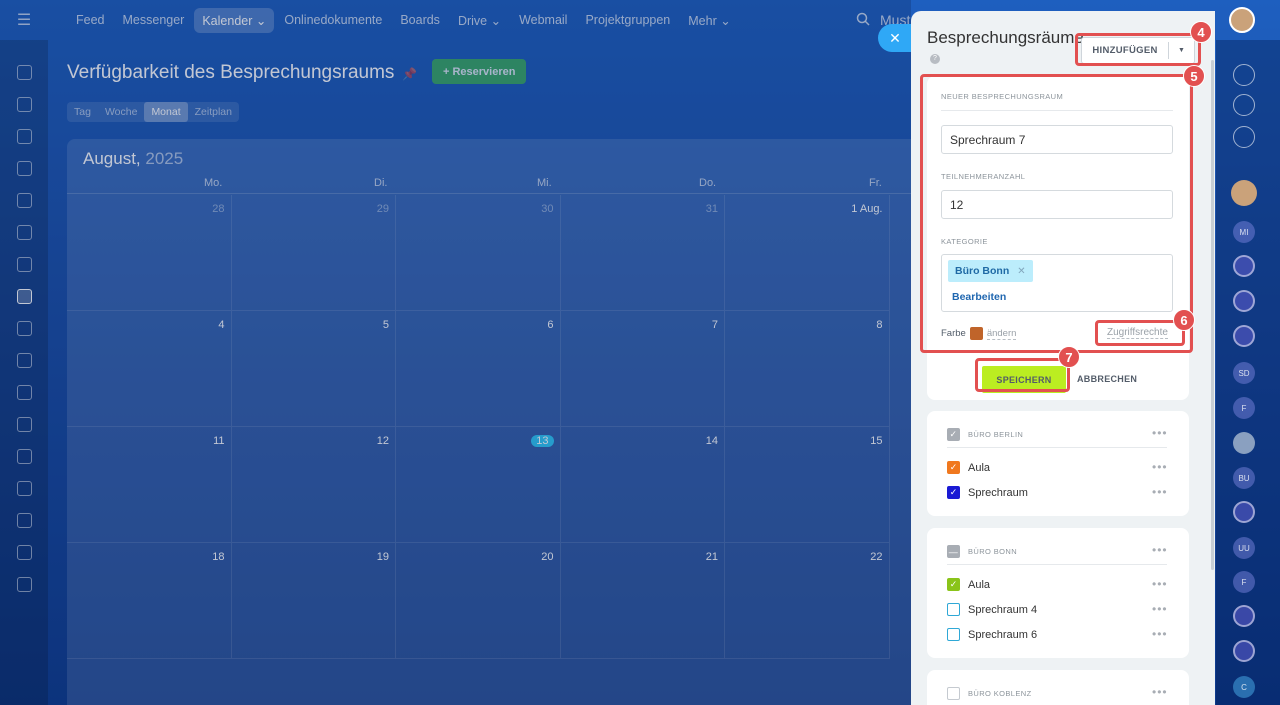  Describe the element at coordinates (1244, 478) in the screenshot. I see `contact-avatar: BU` at that location.